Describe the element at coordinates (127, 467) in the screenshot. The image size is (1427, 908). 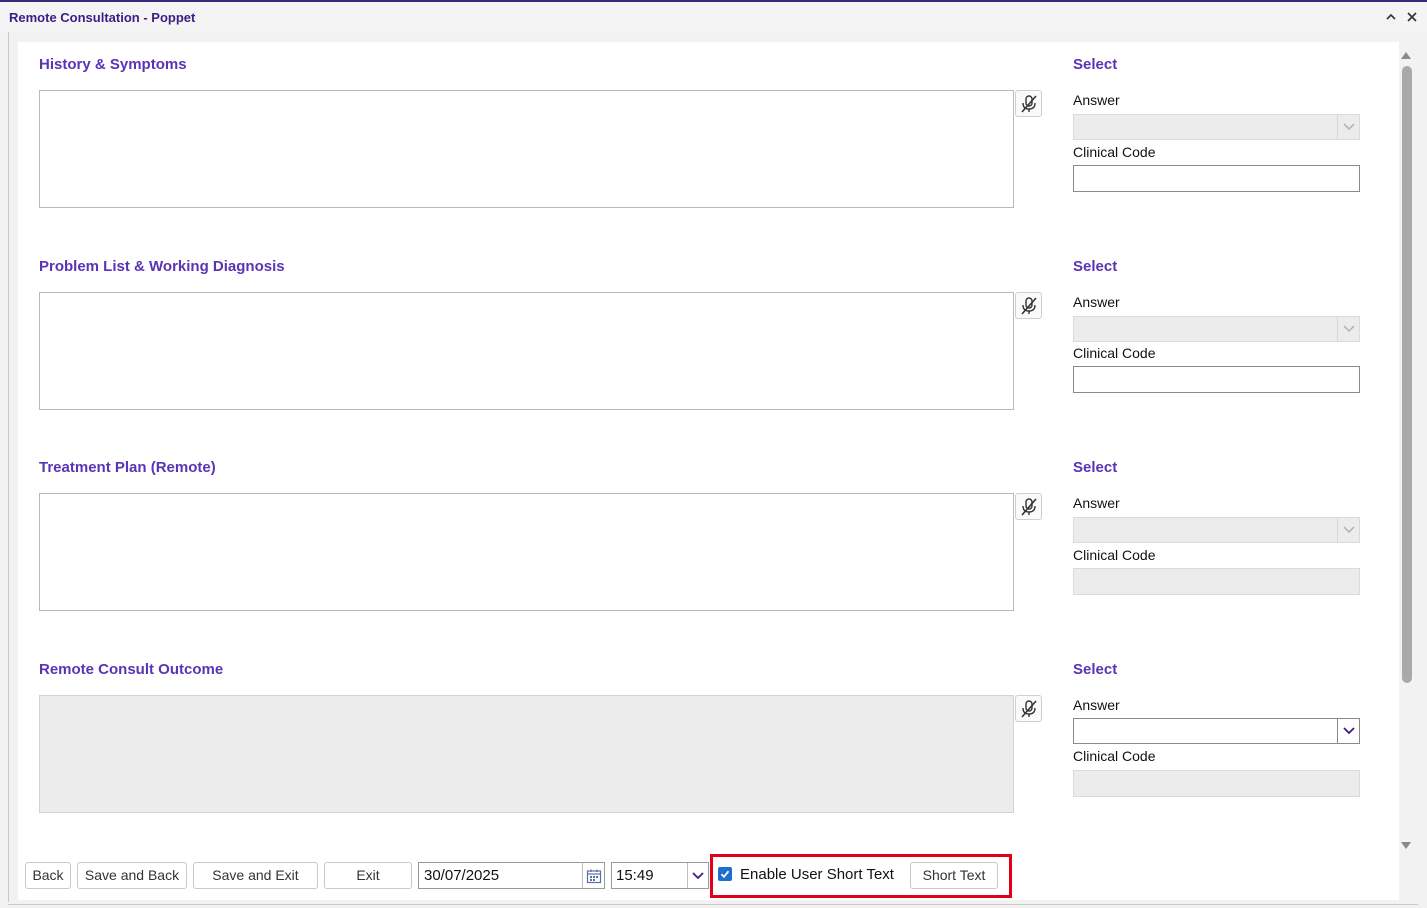
I see `section-title-treatment-plan: Treatment Plan (Remote)` at that location.